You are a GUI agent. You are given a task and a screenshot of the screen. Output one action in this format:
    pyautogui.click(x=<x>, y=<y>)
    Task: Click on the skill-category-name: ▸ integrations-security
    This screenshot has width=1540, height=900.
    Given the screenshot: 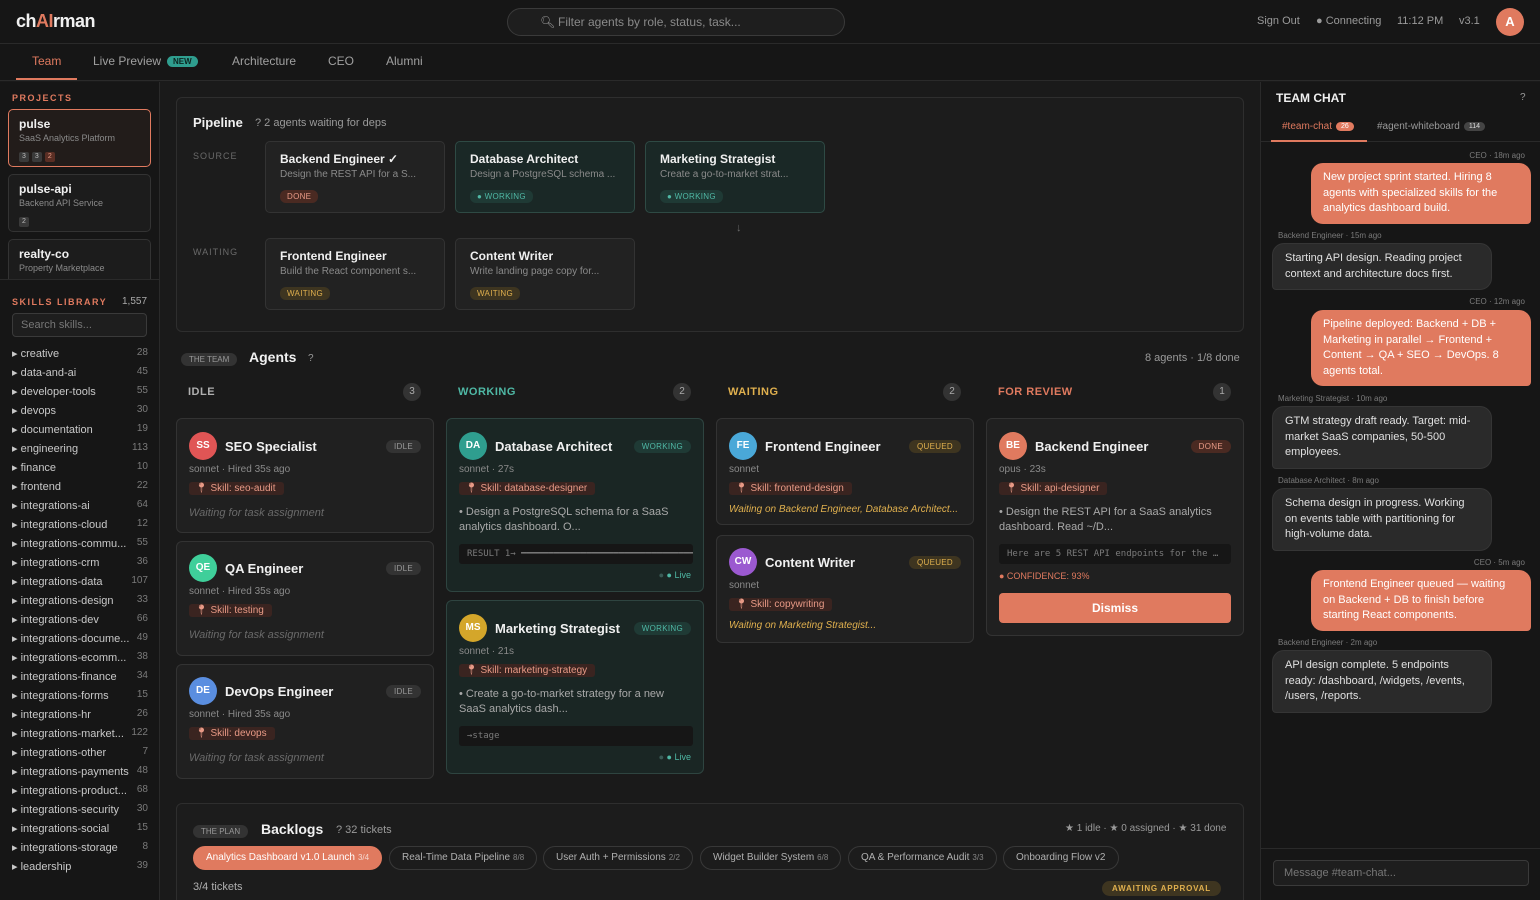 What is the action you would take?
    pyautogui.click(x=66, y=810)
    